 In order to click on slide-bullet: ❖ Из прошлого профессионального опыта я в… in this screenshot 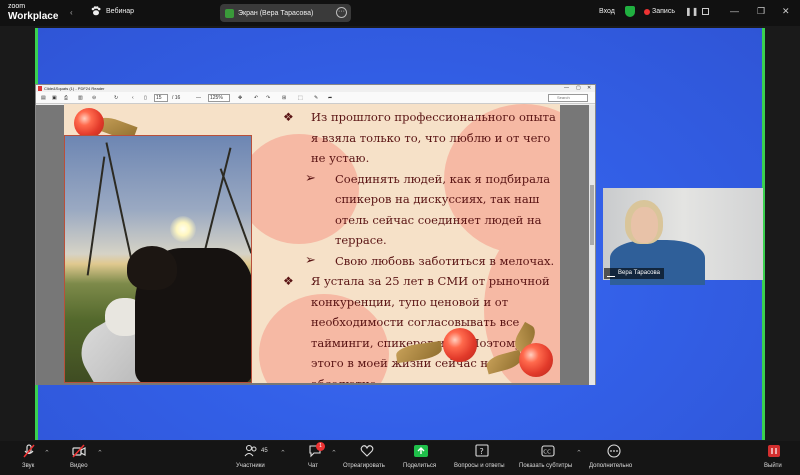, I will do `click(420, 138)`.